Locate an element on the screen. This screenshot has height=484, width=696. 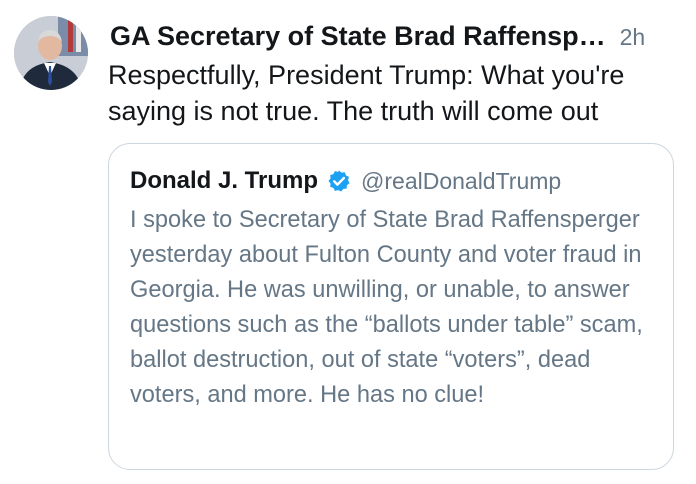
verified-badge-icon is located at coordinates (339, 181).